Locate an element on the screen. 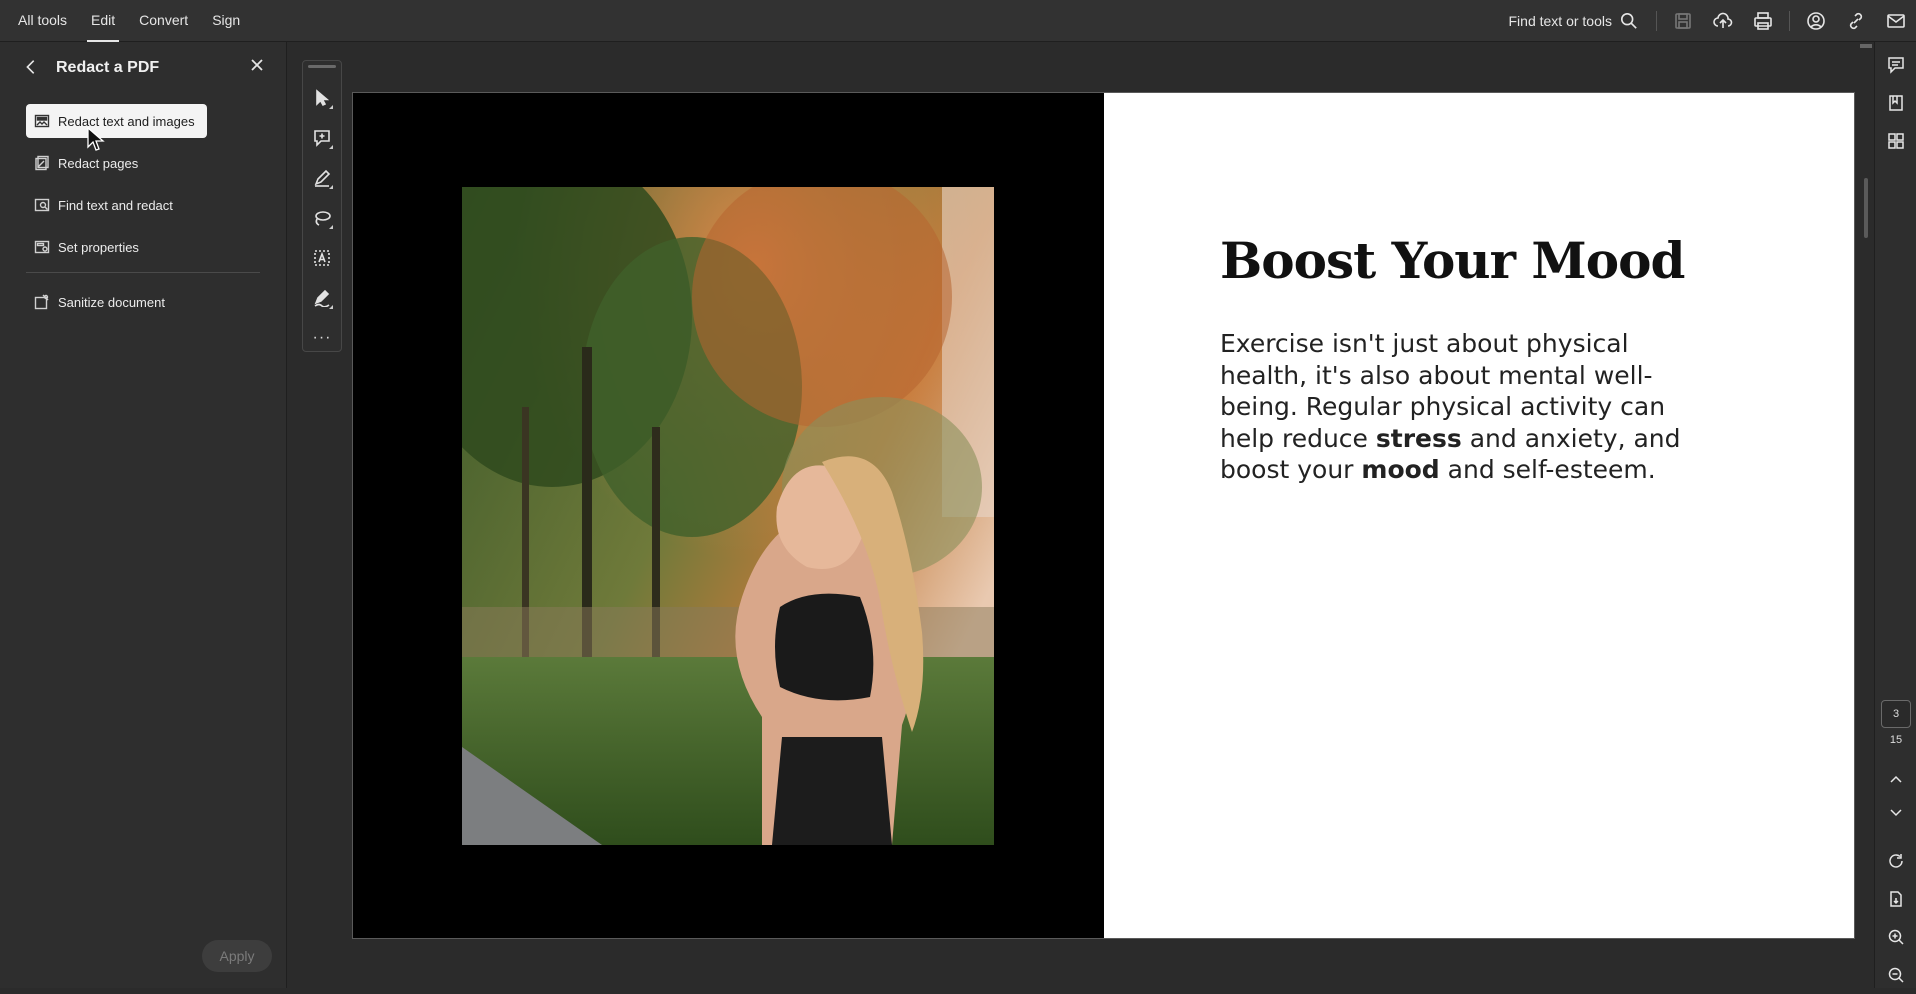 Image resolution: width=1916 pixels, height=994 pixels. tool-label: Sanitize document is located at coordinates (111, 302).